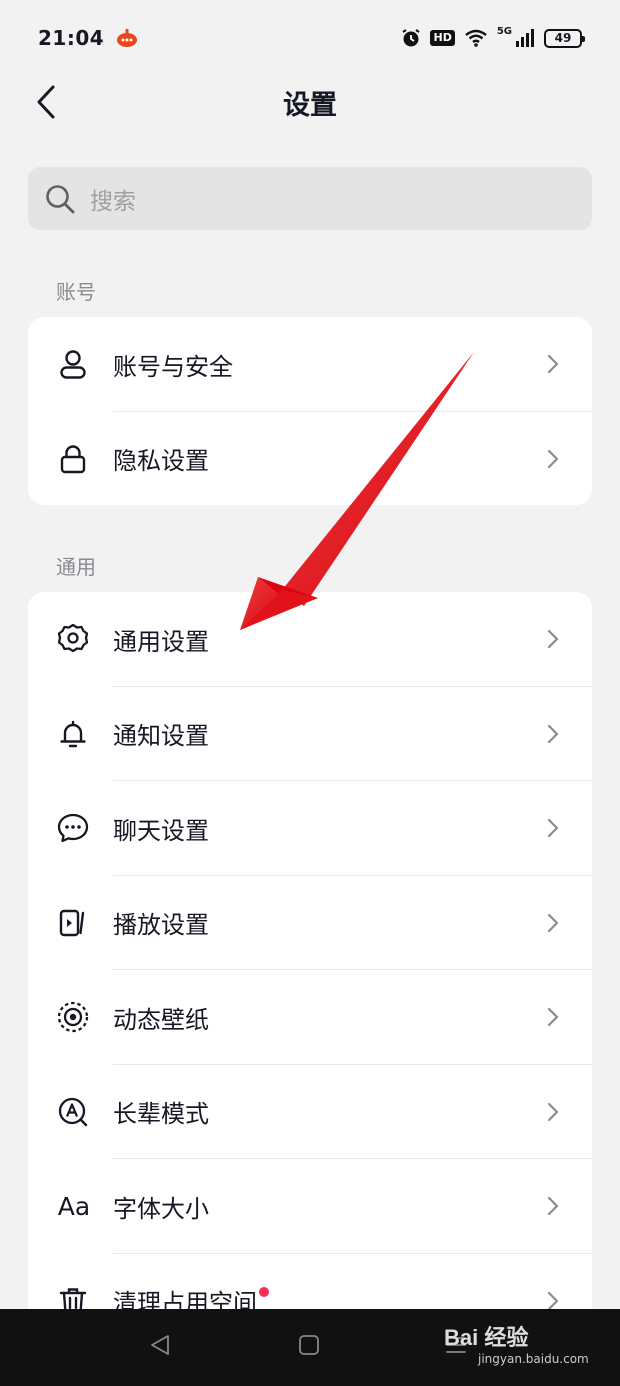 Image resolution: width=620 pixels, height=1386 pixels. I want to click on wifi-icon, so click(476, 38).